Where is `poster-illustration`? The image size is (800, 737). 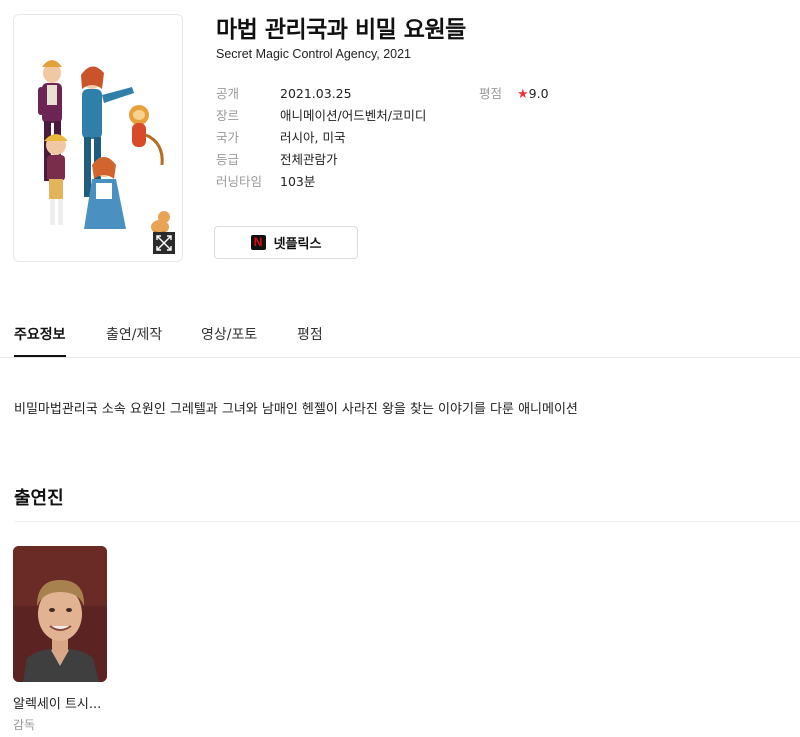 poster-illustration is located at coordinates (98, 138).